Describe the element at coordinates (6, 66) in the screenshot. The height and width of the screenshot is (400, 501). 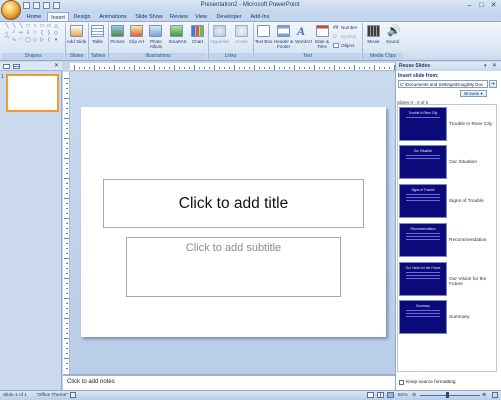
I see `slides-tab-icon` at that location.